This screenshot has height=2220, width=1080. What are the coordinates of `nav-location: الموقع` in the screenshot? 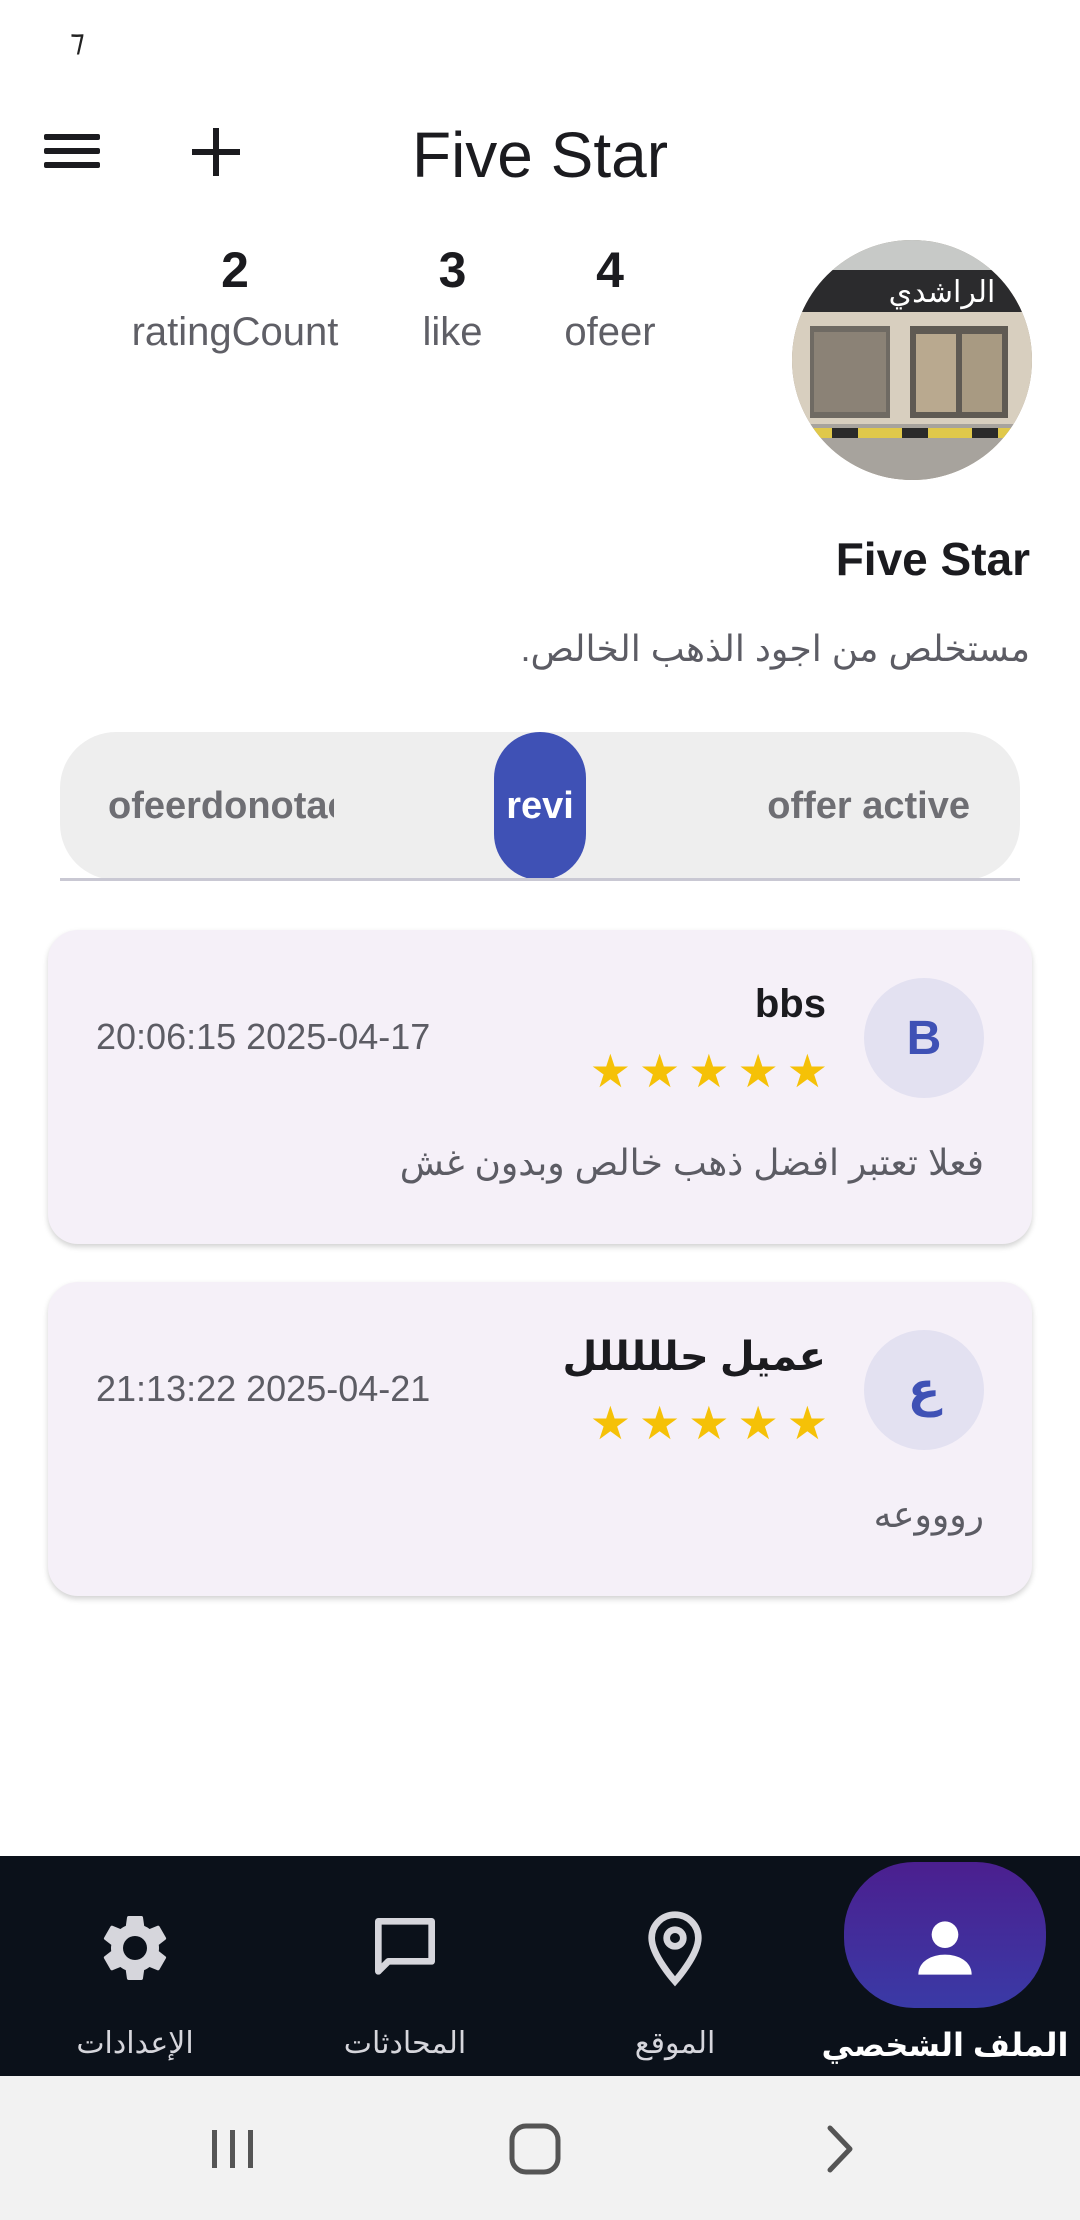 It's located at (675, 1966).